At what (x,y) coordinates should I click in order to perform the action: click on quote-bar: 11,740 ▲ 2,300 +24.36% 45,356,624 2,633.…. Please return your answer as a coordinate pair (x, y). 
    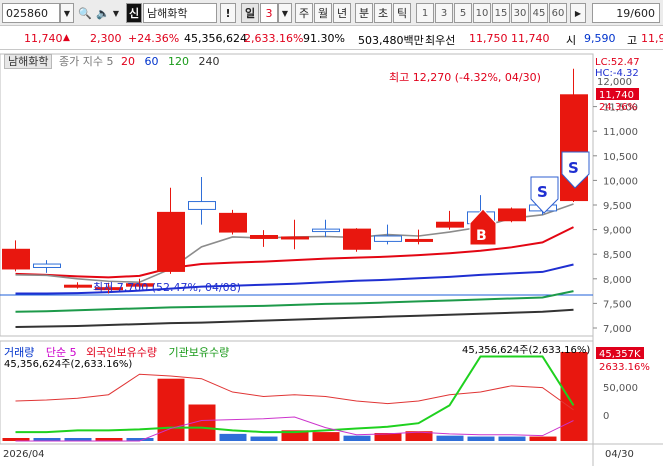
    Looking at the image, I should click on (331, 38).